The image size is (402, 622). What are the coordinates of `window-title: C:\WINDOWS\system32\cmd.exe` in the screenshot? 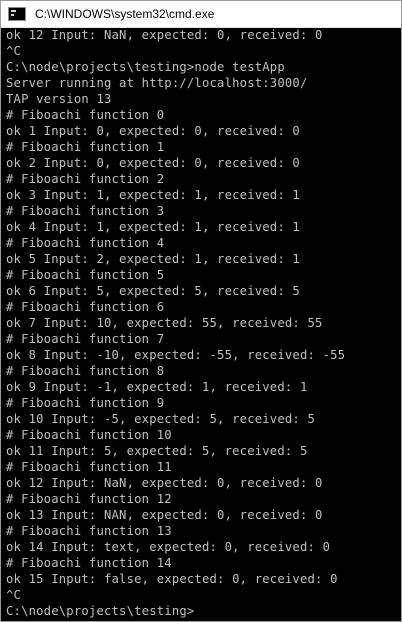 It's located at (125, 14).